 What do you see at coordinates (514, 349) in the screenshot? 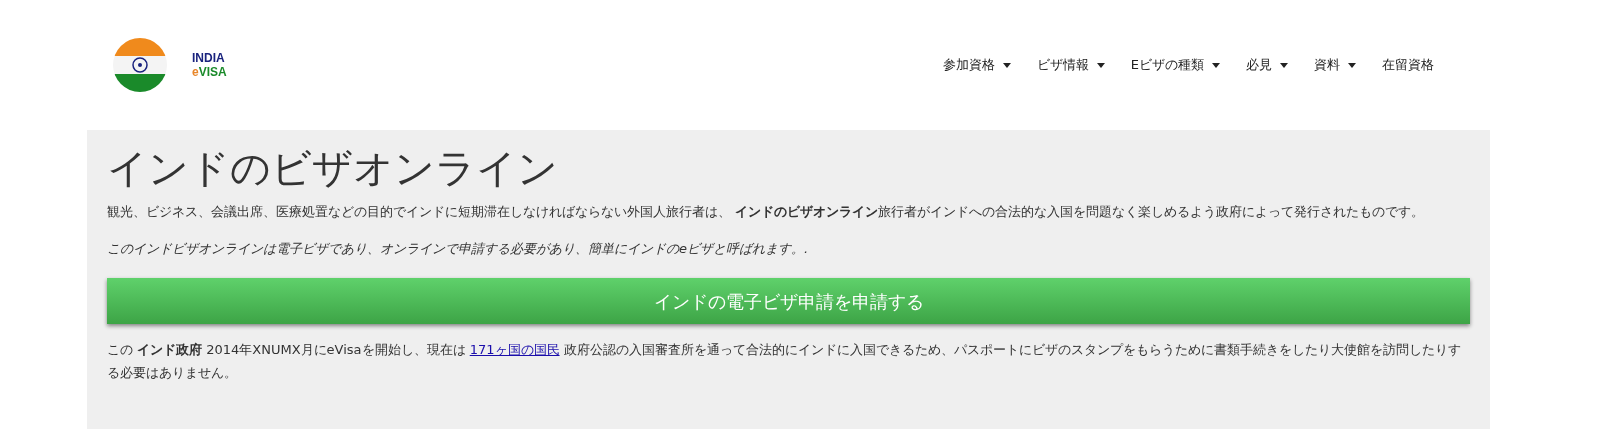
I see `countries-link: 171ヶ国の国民` at bounding box center [514, 349].